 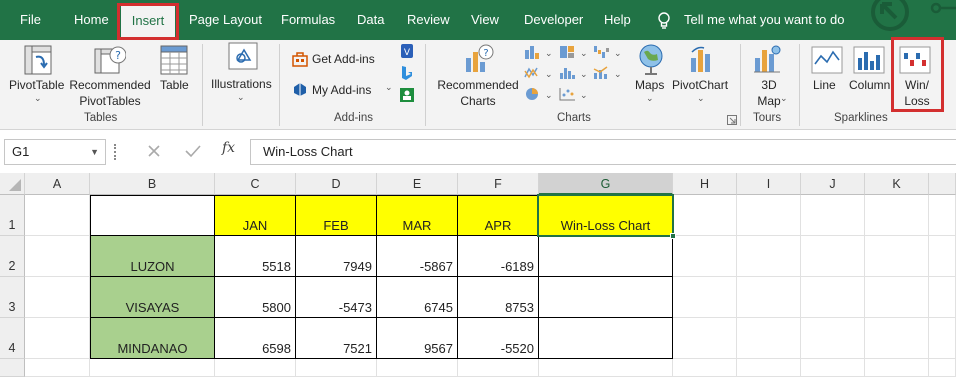 What do you see at coordinates (152, 256) in the screenshot?
I see `cell-b2: LUZON` at bounding box center [152, 256].